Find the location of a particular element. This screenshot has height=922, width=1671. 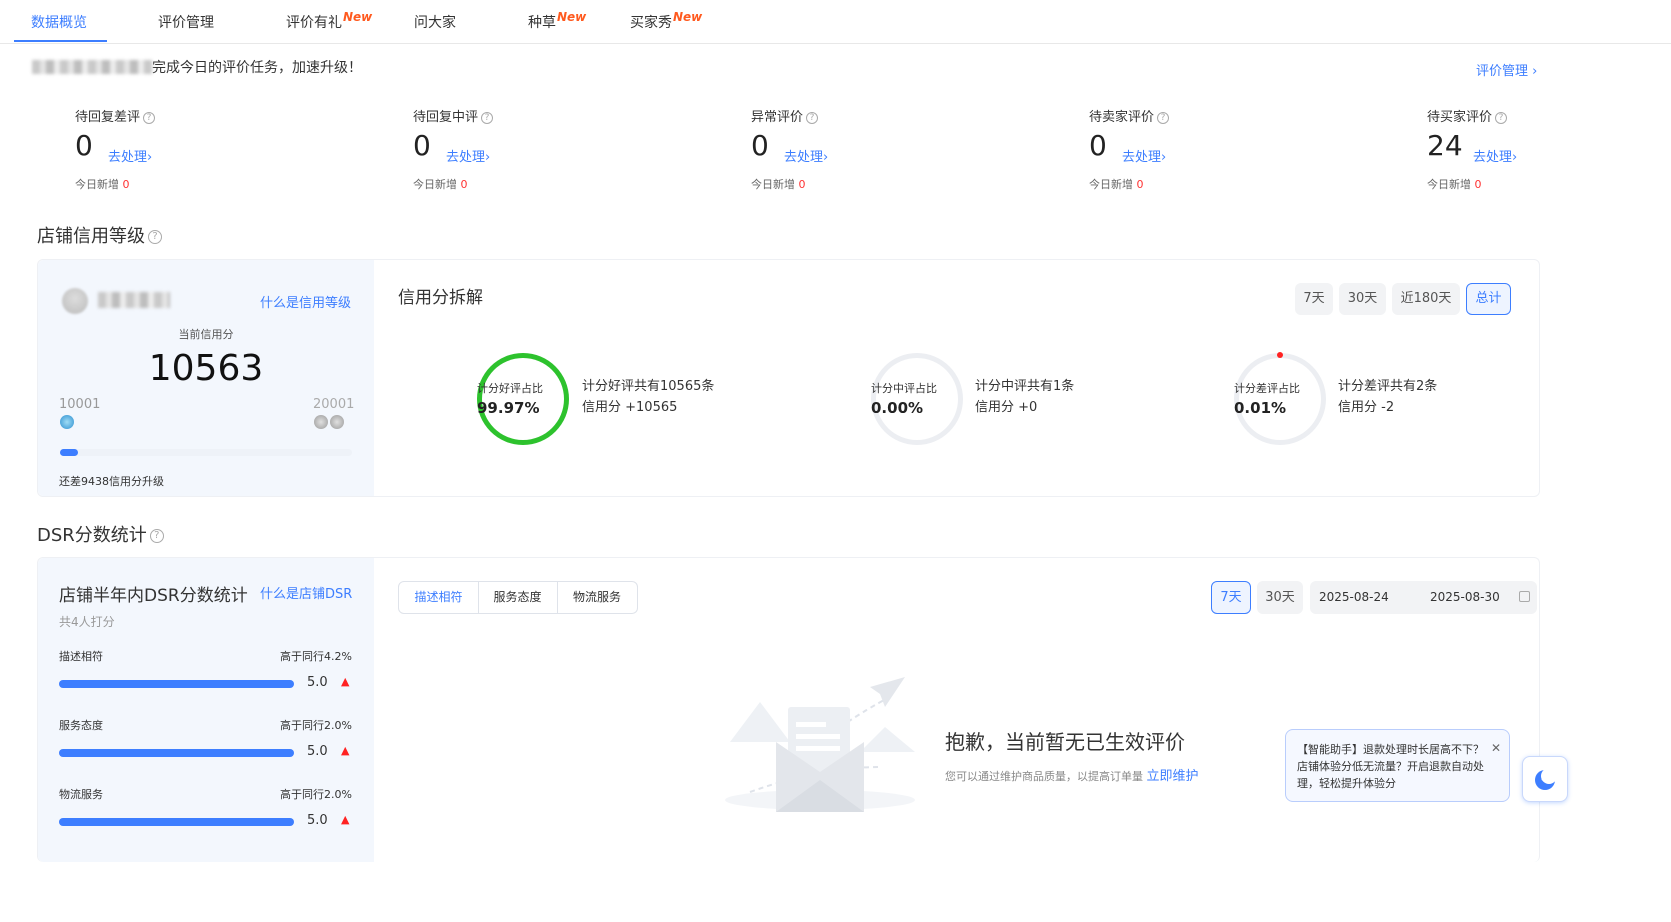

assistant-icon is located at coordinates (1546, 779).